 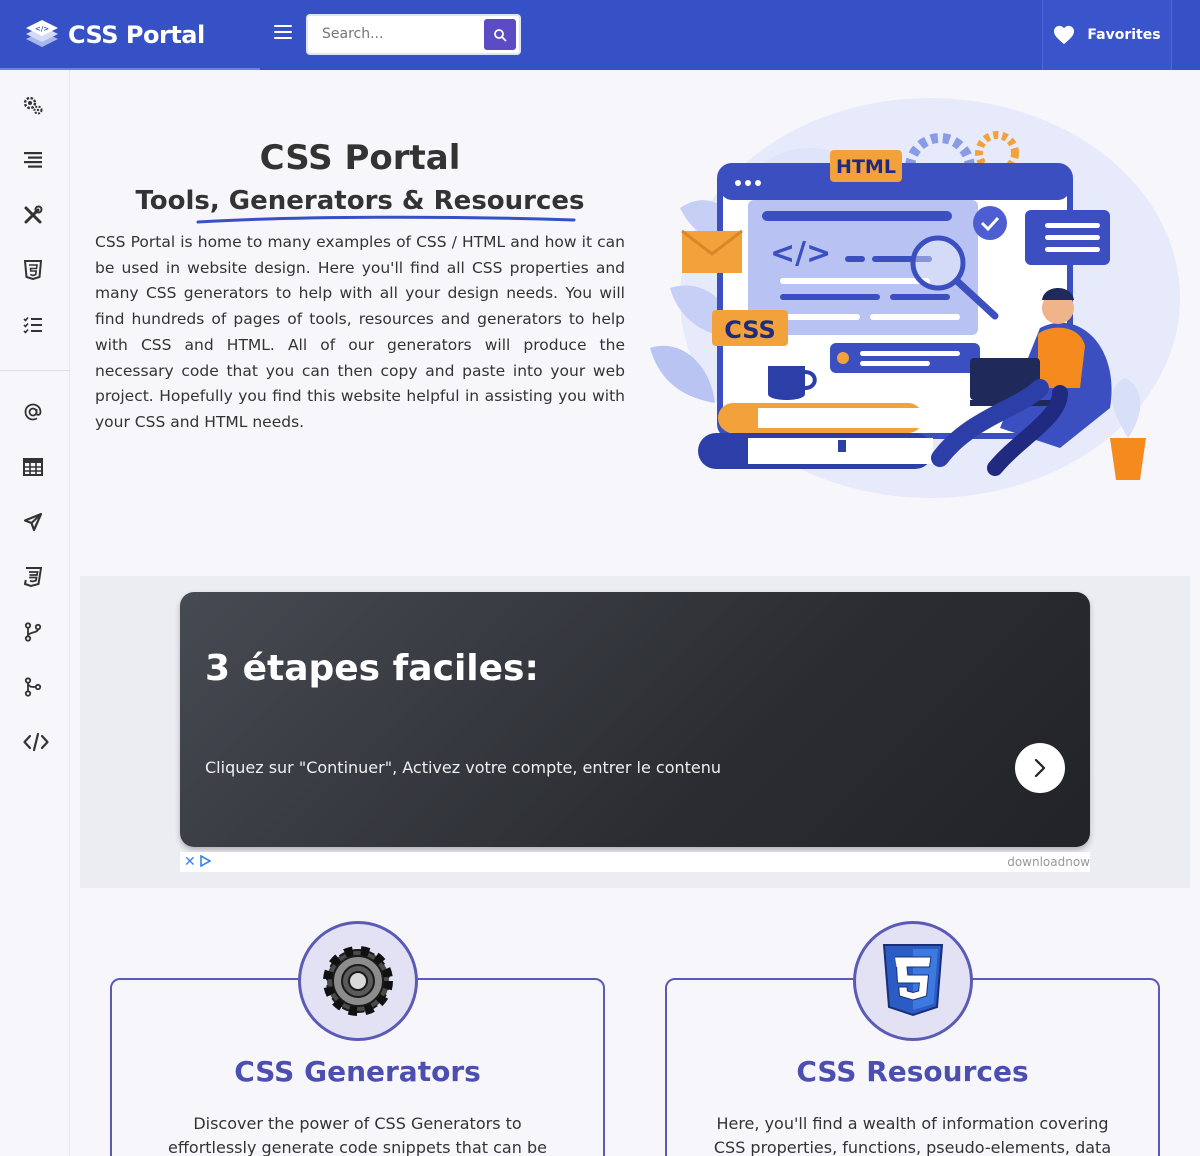 What do you see at coordinates (33, 522) in the screenshot?
I see `send-icon` at bounding box center [33, 522].